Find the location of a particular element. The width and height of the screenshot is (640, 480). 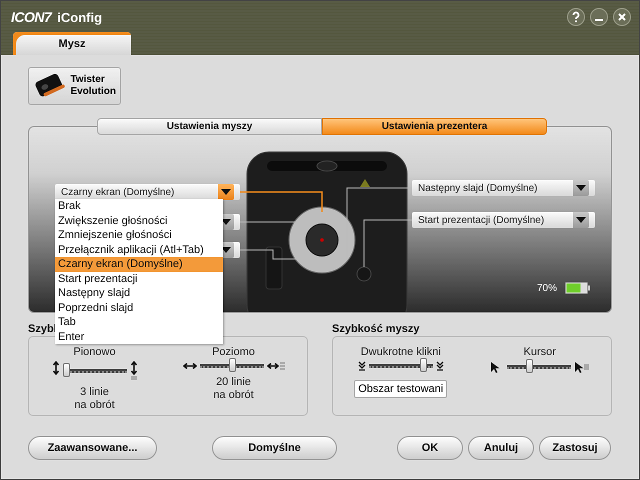

help-icon is located at coordinates (576, 17).